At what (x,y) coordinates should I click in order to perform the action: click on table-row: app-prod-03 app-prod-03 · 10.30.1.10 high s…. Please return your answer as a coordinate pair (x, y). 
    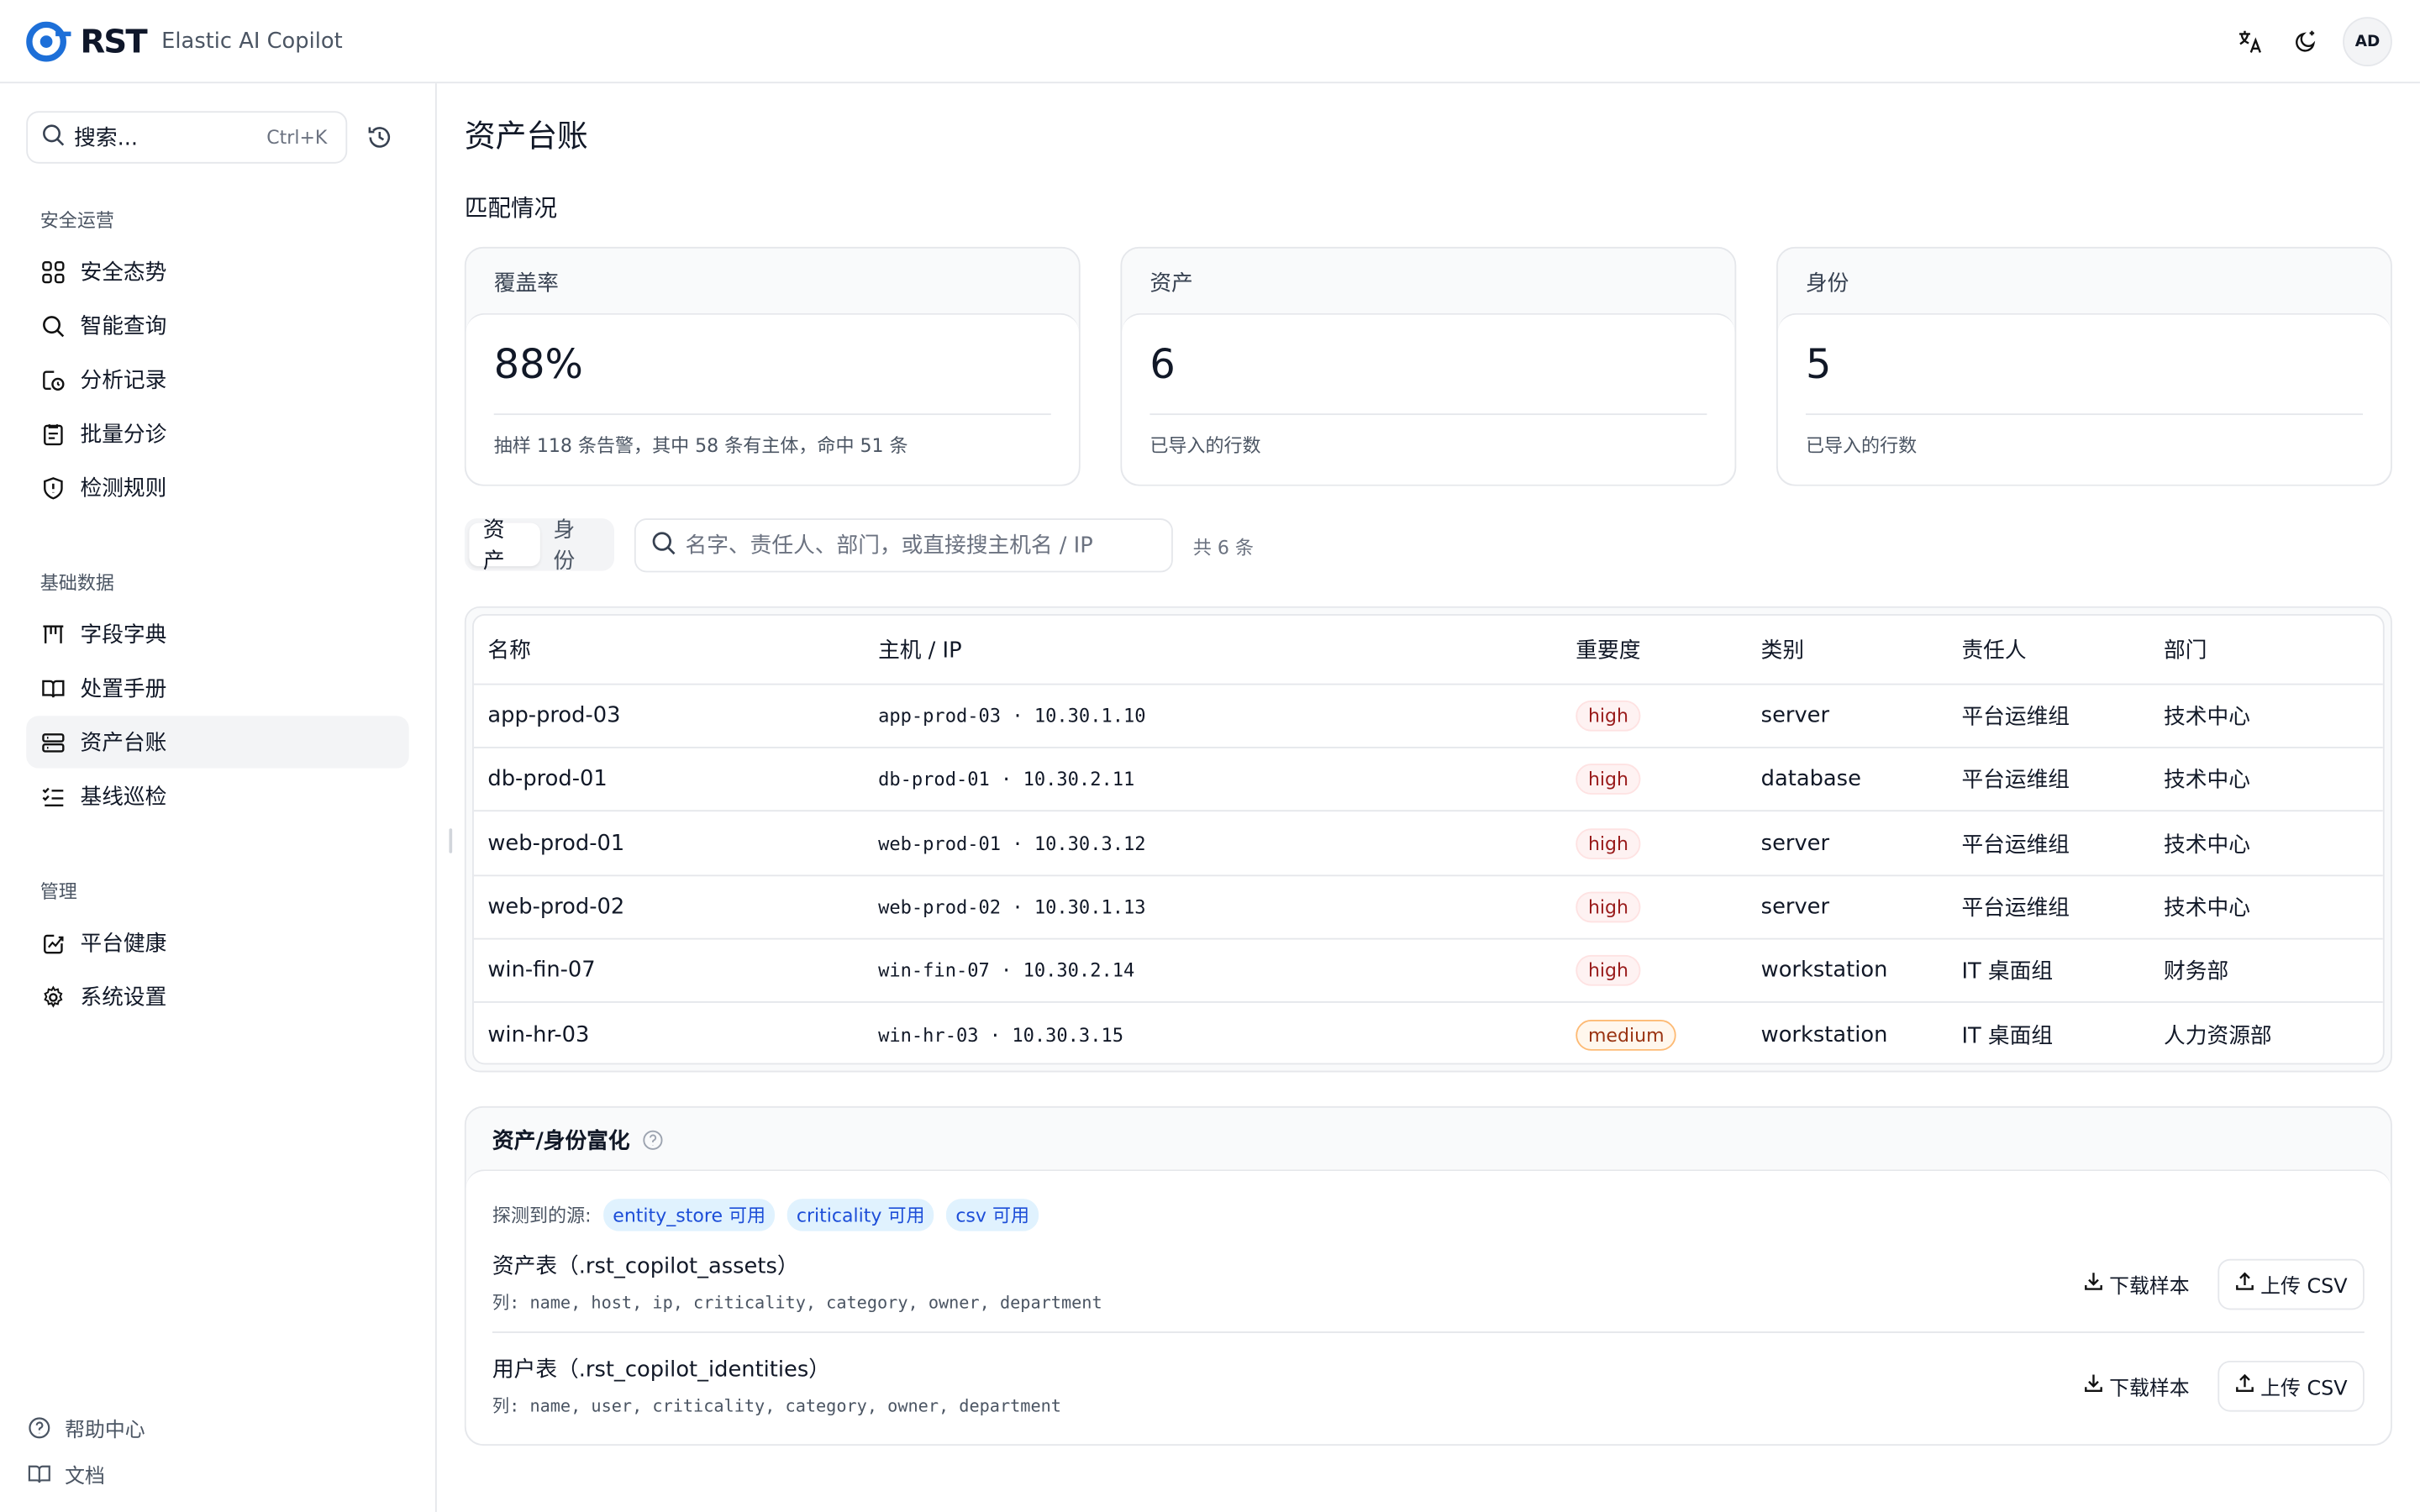
    Looking at the image, I should click on (1428, 716).